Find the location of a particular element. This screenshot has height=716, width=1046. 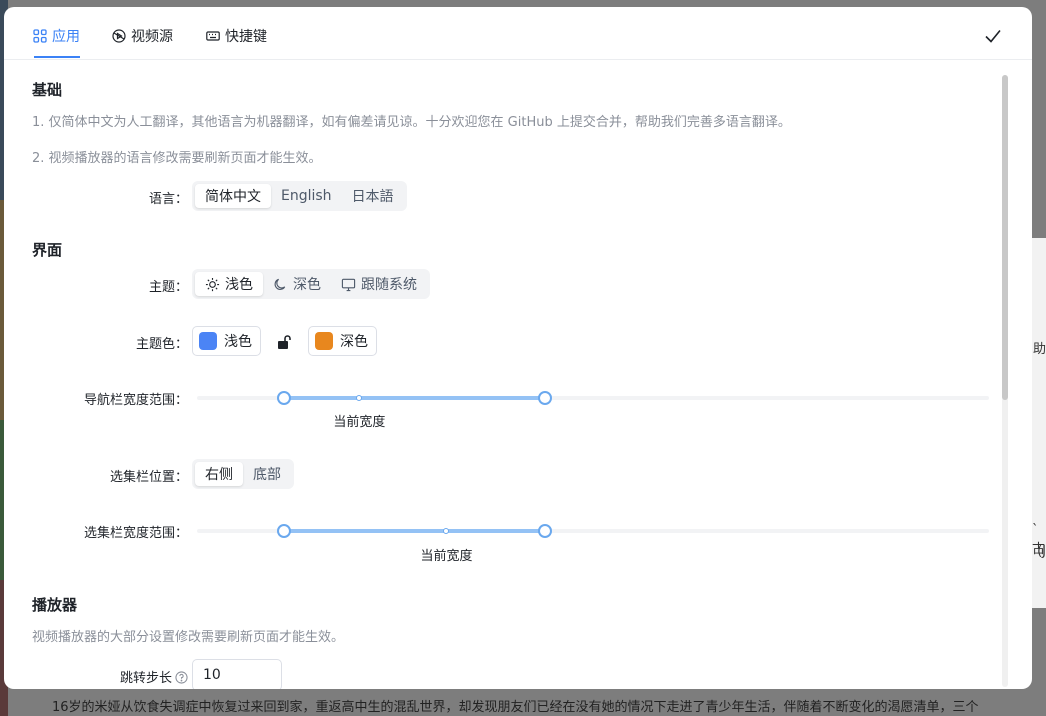

theme-option-dark: 深色 is located at coordinates (297, 284).